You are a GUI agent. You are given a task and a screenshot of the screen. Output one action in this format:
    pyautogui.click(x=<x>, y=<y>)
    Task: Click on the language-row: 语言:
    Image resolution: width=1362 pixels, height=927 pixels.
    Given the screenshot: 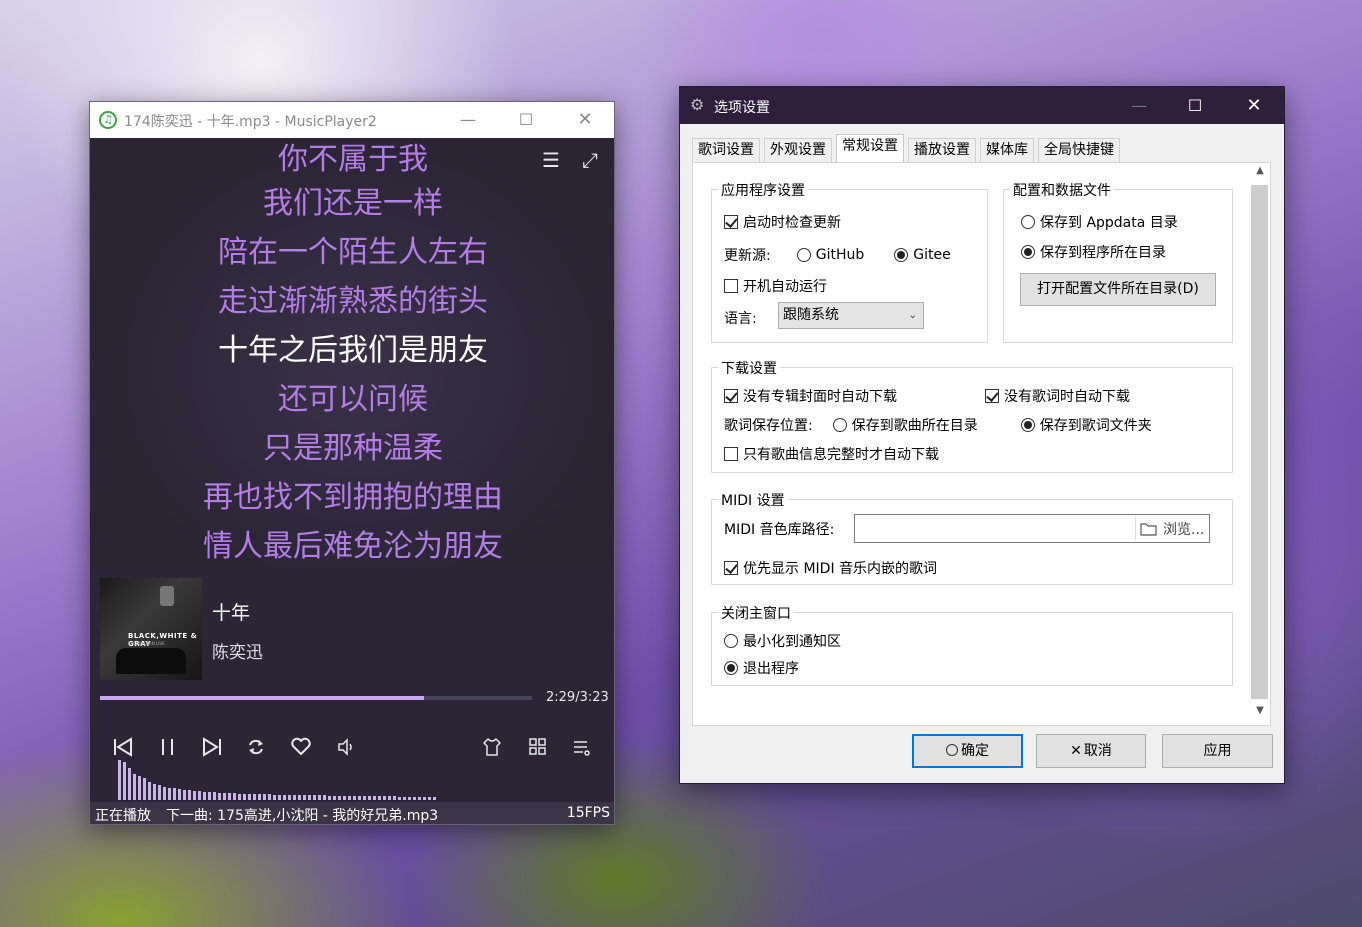 What is the action you would take?
    pyautogui.click(x=740, y=318)
    